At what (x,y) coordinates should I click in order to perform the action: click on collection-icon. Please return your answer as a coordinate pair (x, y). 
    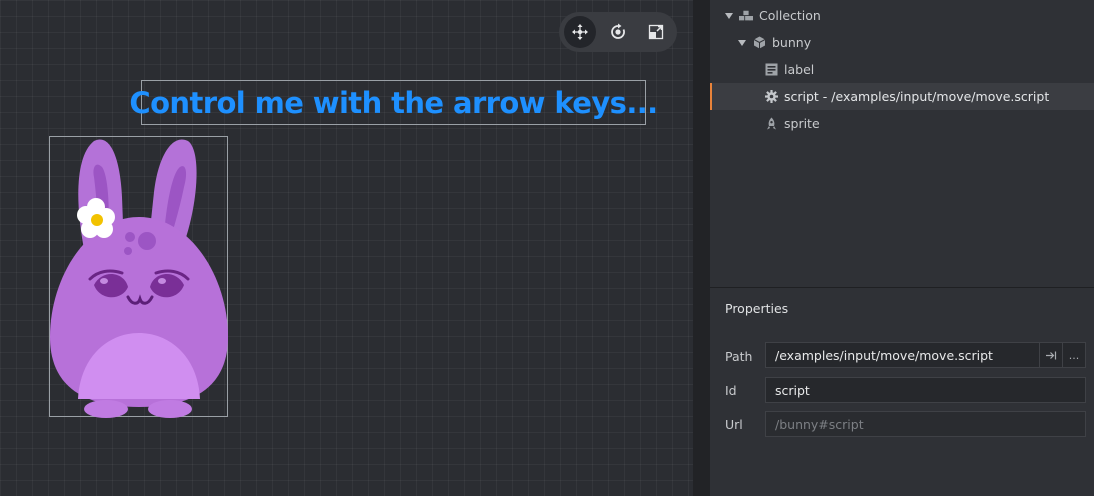
    Looking at the image, I should click on (746, 16).